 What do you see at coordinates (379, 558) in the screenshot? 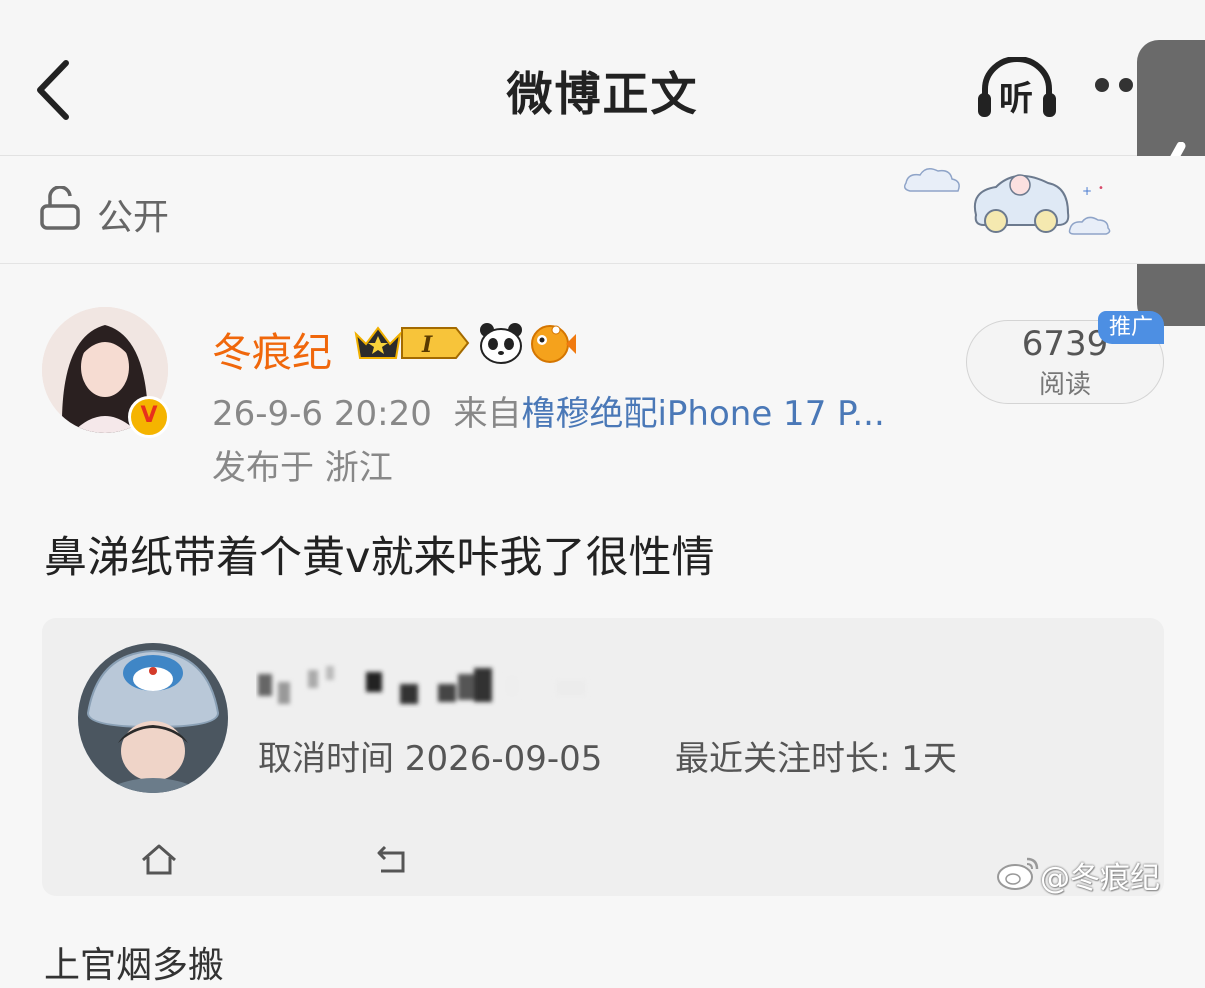
I see `post-content: 鼻涕纸带着个黄v就来咔我了很性情` at bounding box center [379, 558].